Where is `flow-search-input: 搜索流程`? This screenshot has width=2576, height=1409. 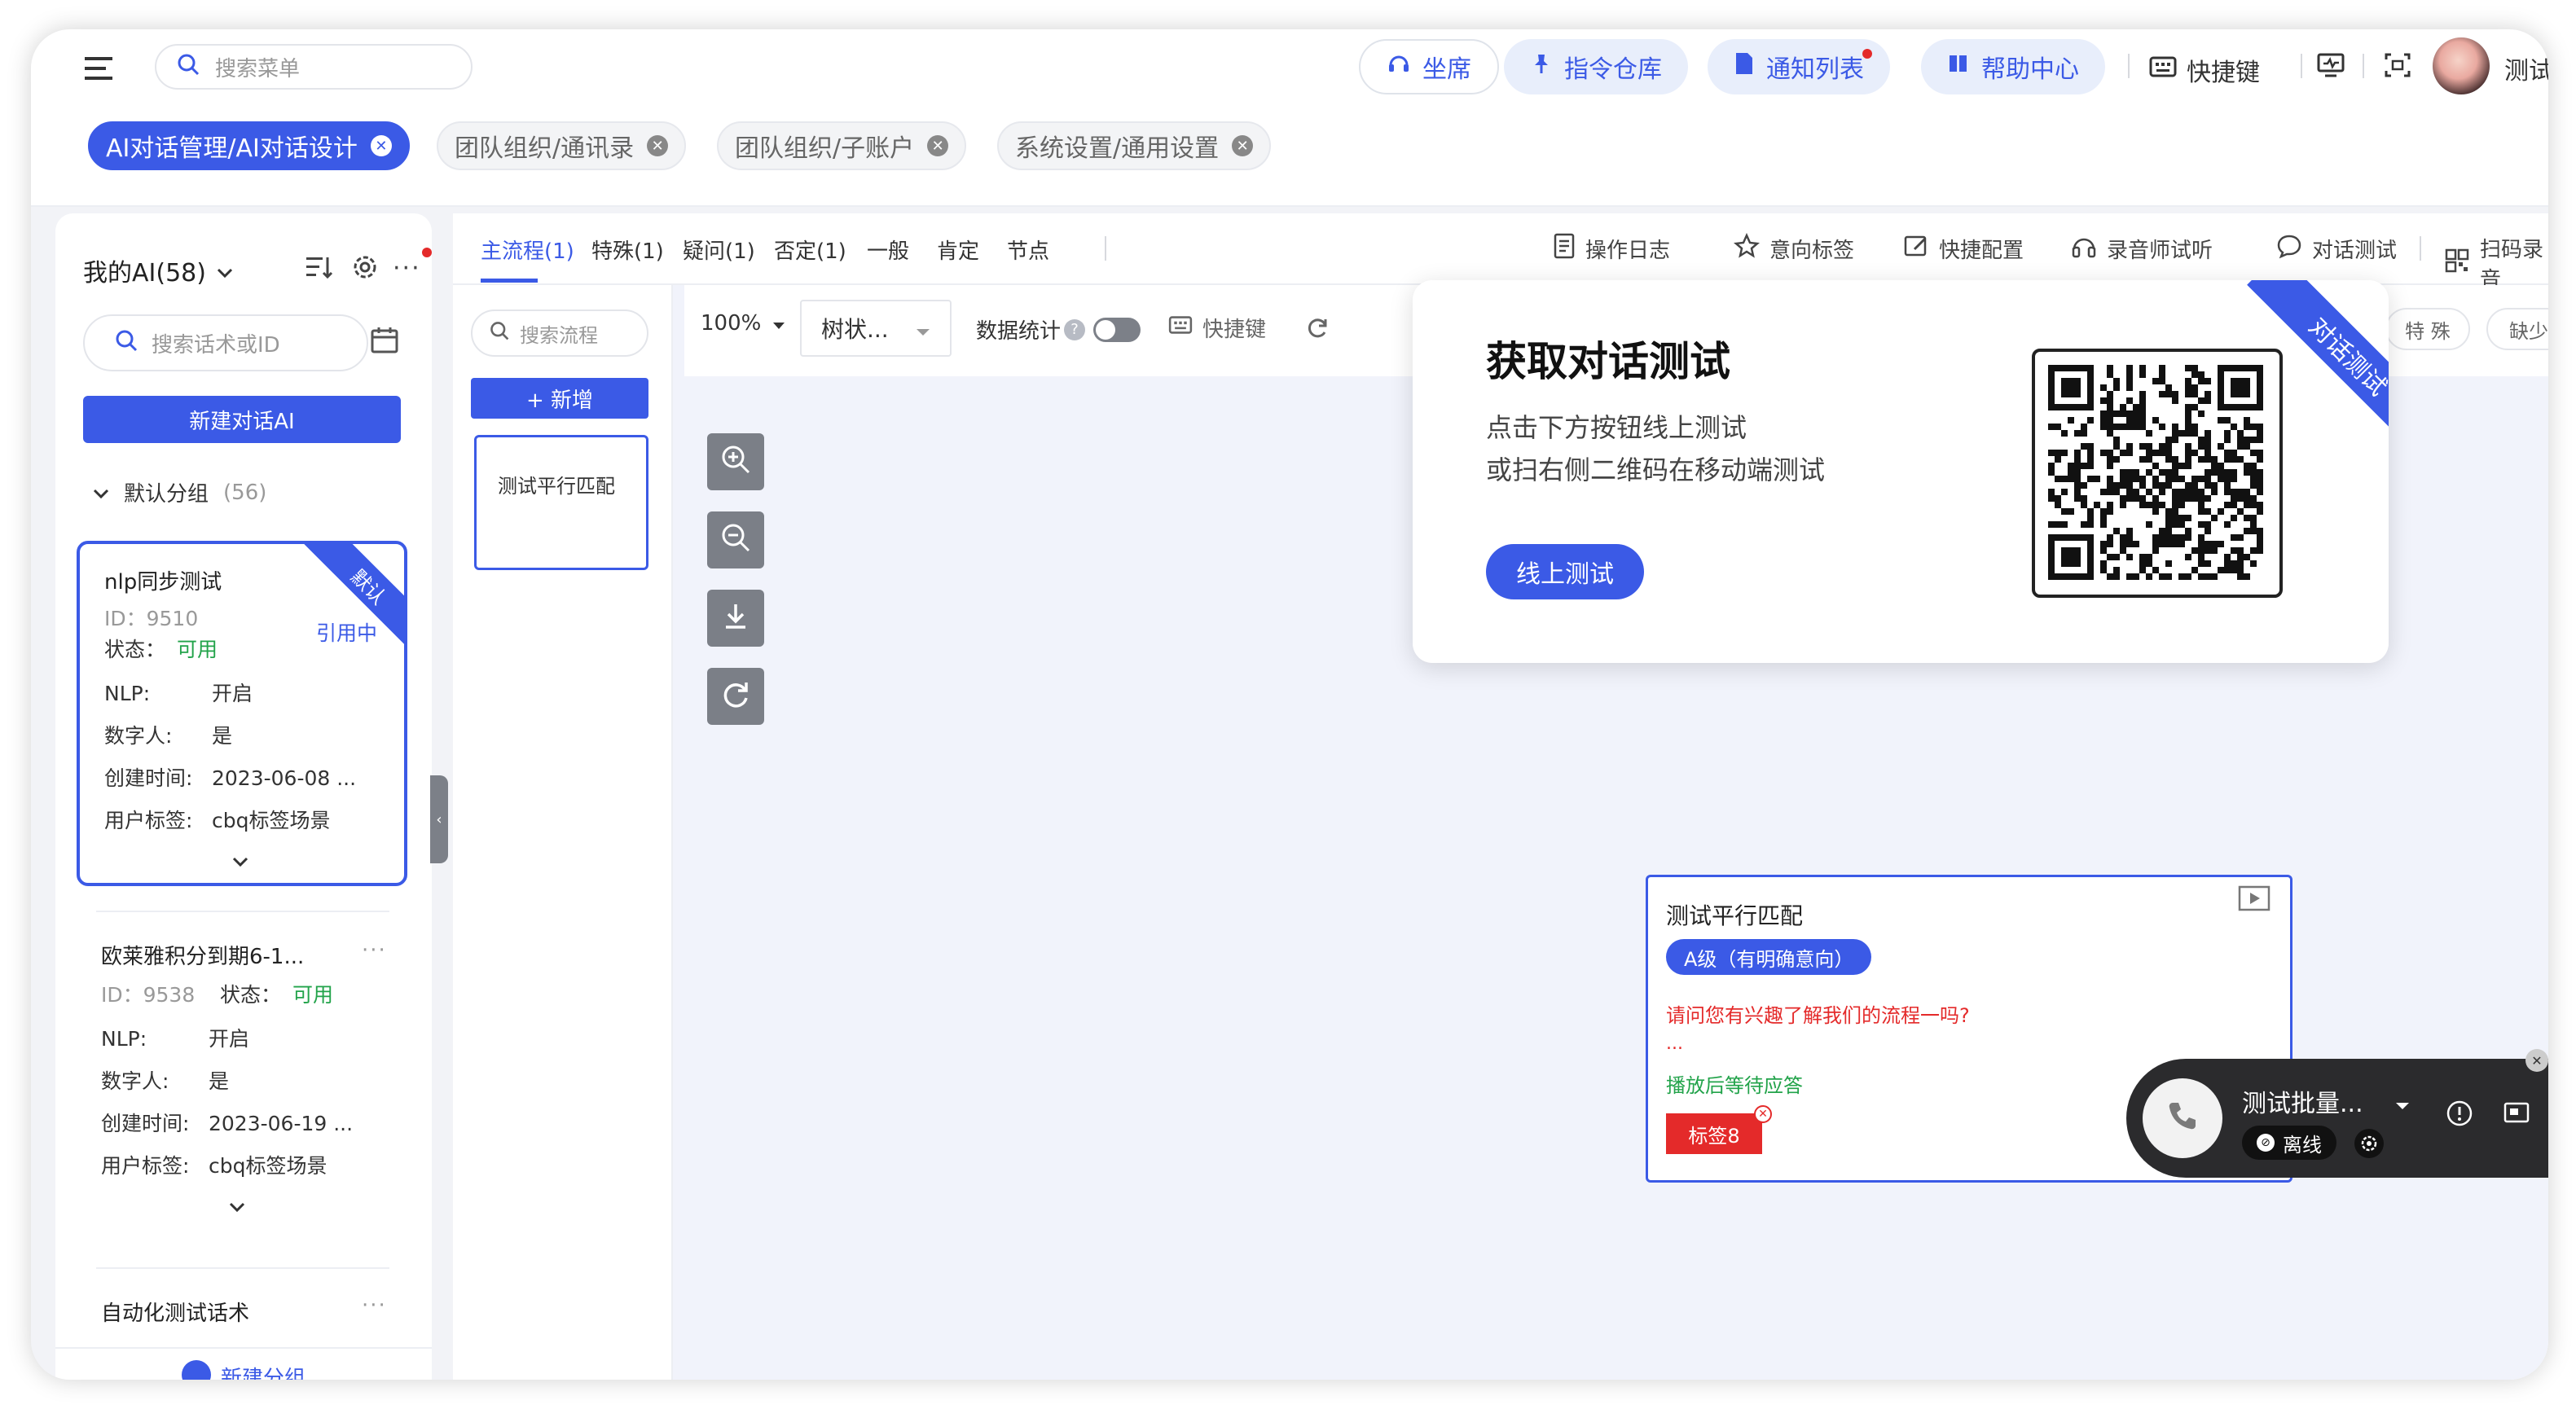
flow-search-input: 搜索流程 is located at coordinates (559, 333).